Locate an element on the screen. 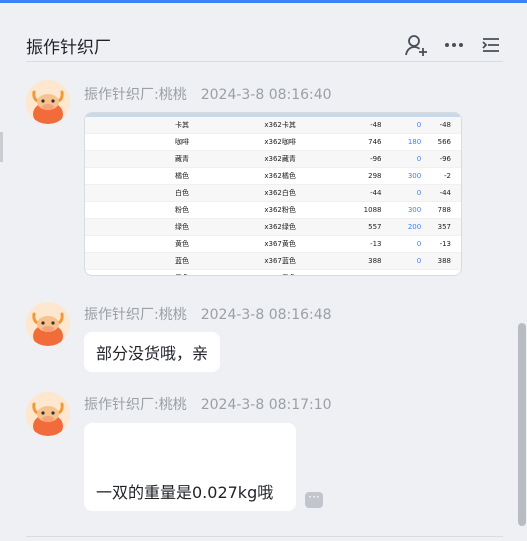  message-text: 一双的重量是0.027kg哦 is located at coordinates (185, 492).